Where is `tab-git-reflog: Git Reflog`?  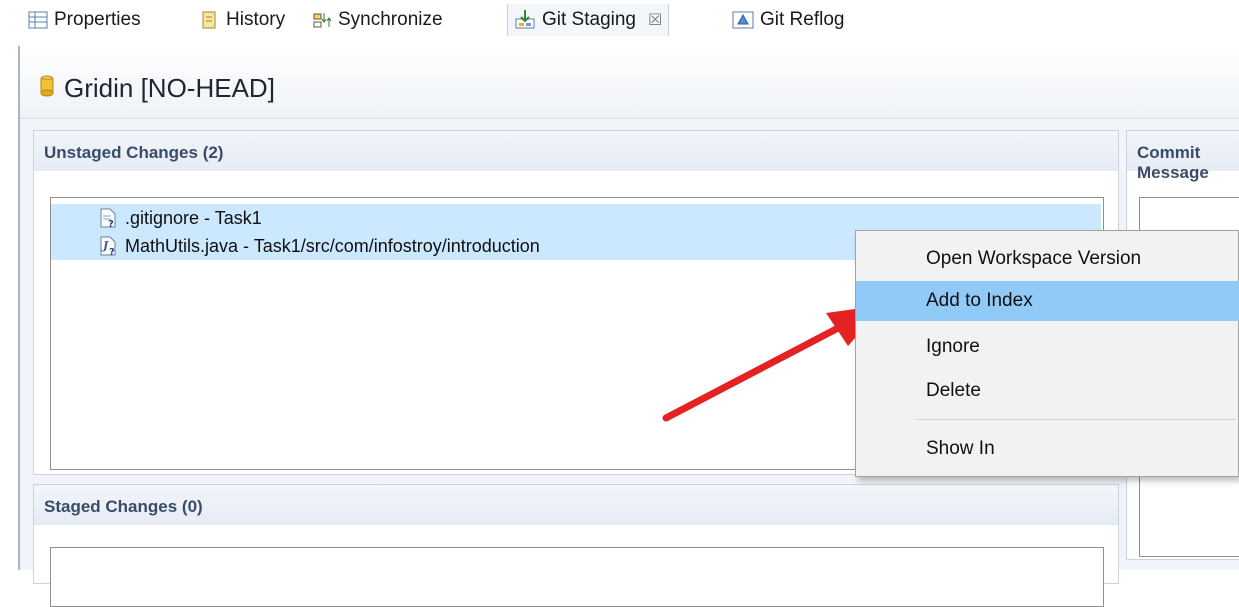 tab-git-reflog: Git Reflog is located at coordinates (788, 20).